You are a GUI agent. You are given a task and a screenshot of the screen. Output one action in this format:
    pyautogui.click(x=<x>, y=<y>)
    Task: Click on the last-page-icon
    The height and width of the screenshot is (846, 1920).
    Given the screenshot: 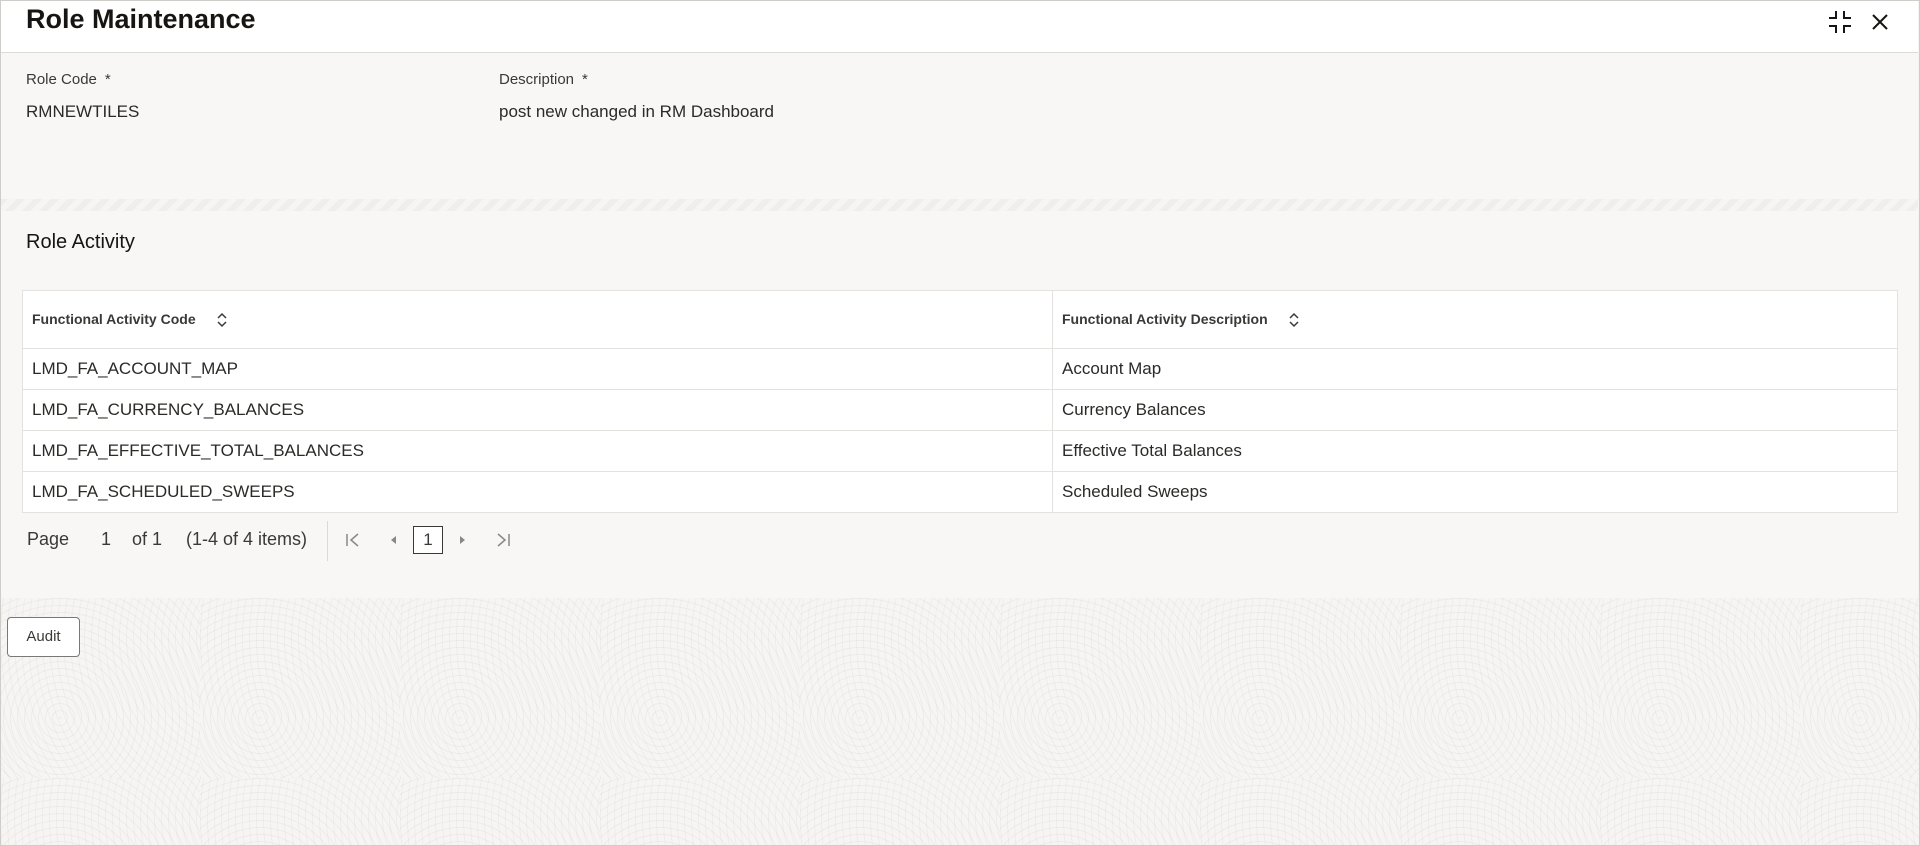 What is the action you would take?
    pyautogui.click(x=503, y=540)
    